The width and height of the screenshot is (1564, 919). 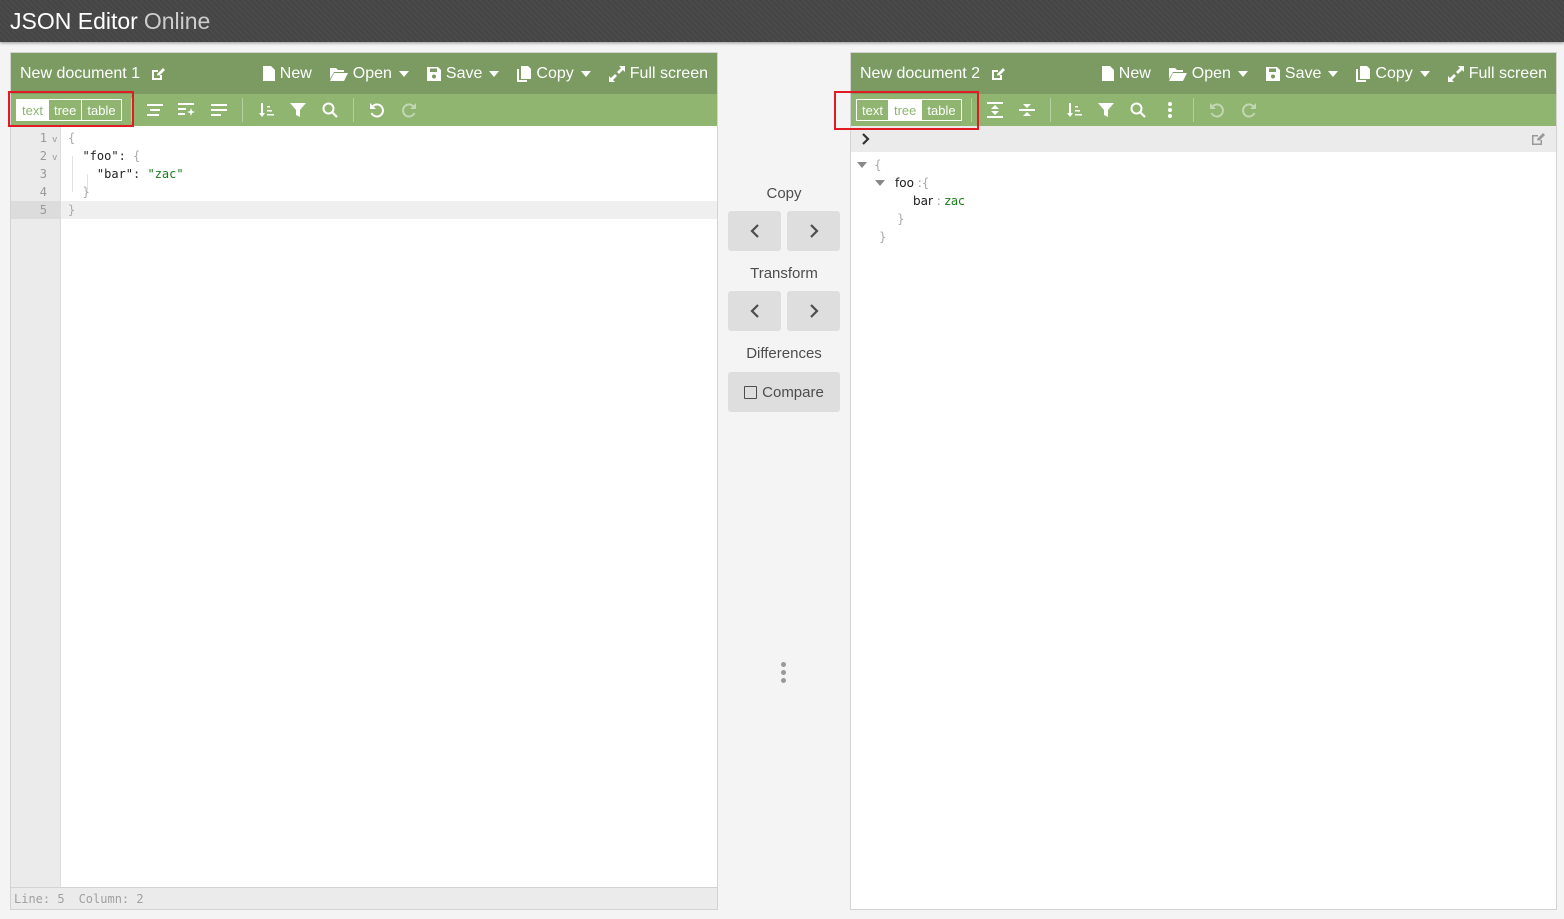 I want to click on copy-to-left-button, so click(x=754, y=231).